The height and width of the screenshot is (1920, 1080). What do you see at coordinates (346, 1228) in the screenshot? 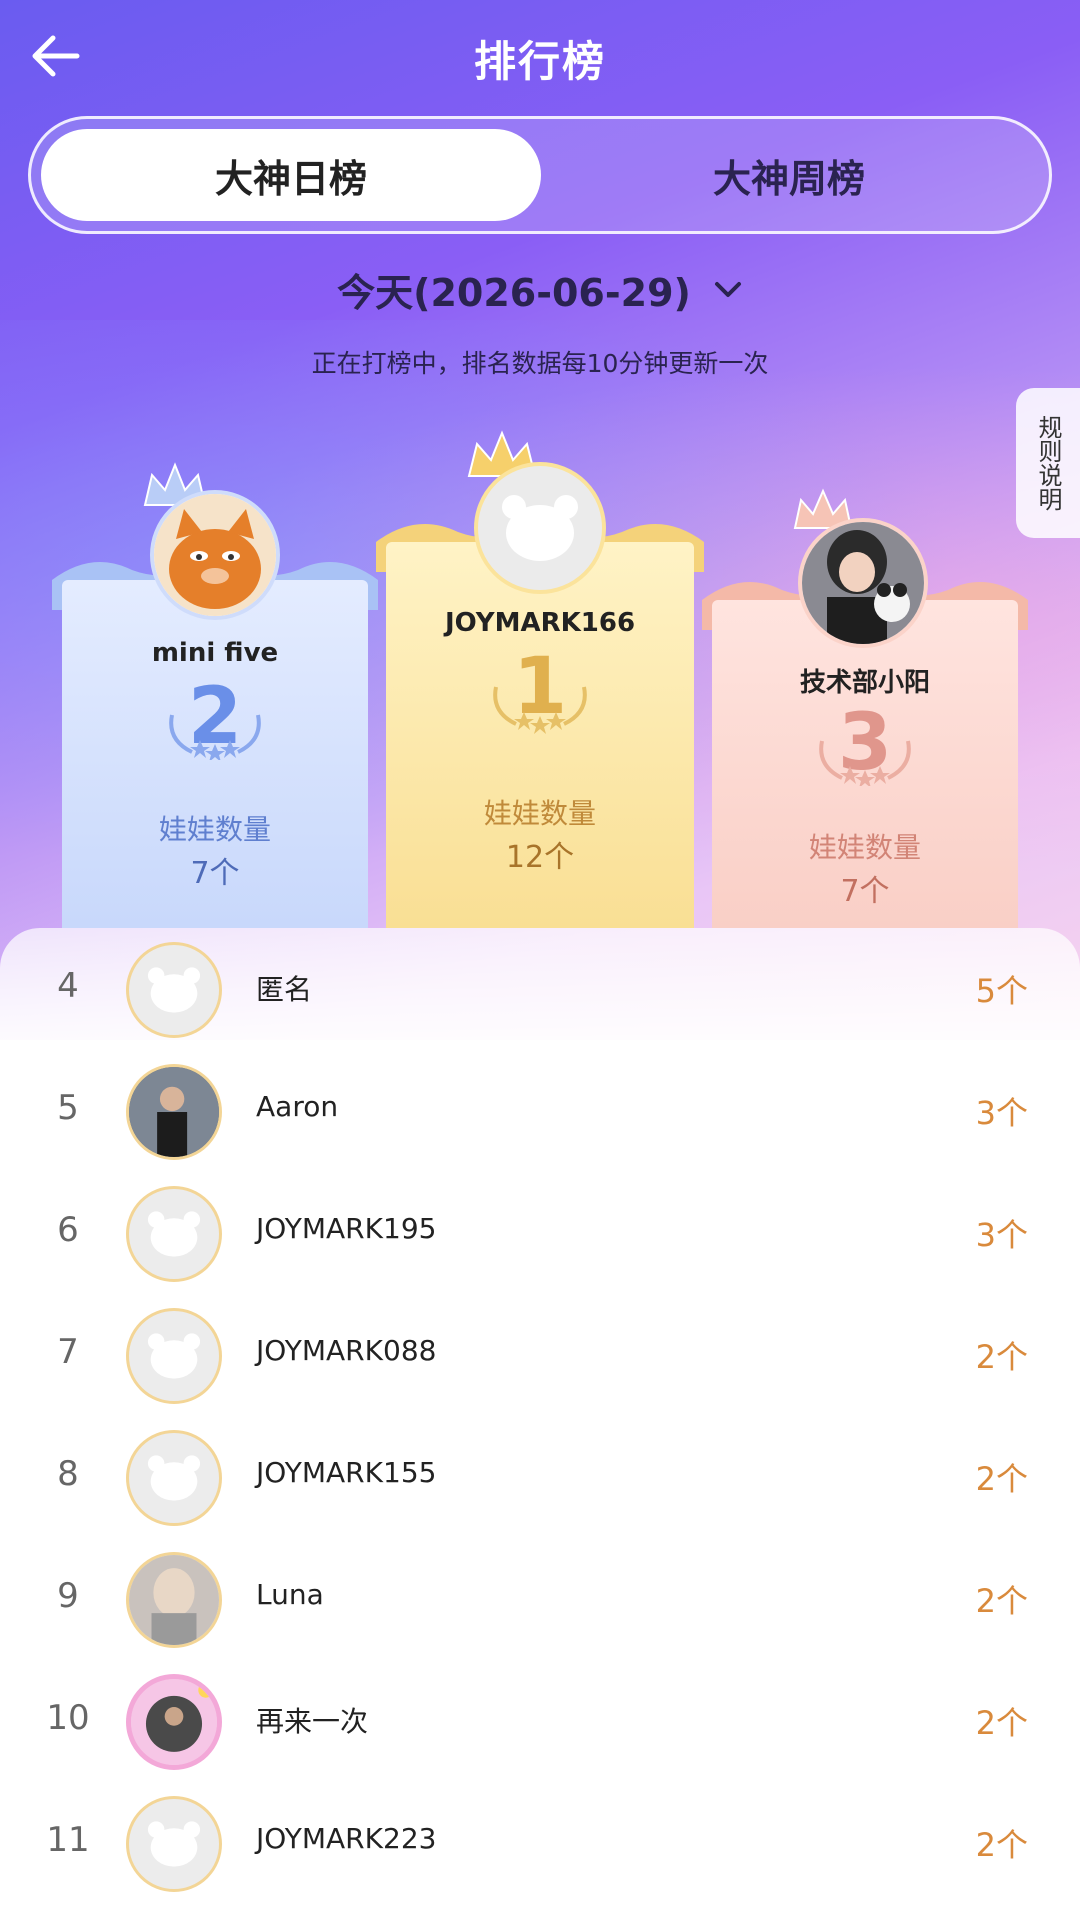
I see `list-name: JOYMARK195` at bounding box center [346, 1228].